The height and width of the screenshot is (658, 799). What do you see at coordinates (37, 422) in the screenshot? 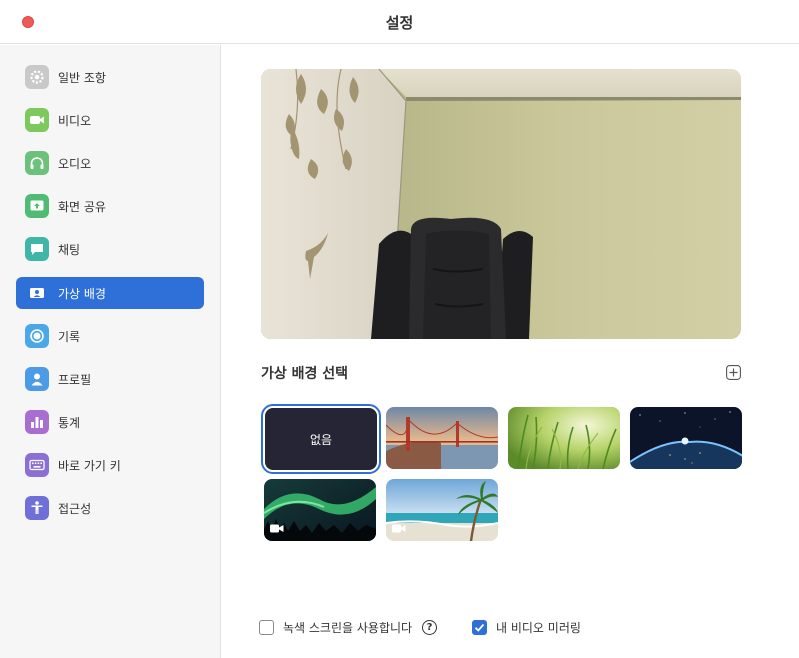
I see `statistics-icon` at bounding box center [37, 422].